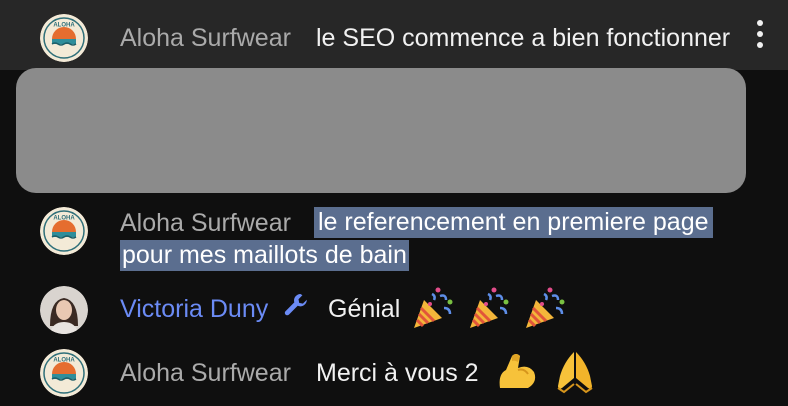 This screenshot has width=788, height=406. I want to click on more-options-icon, so click(760, 34).